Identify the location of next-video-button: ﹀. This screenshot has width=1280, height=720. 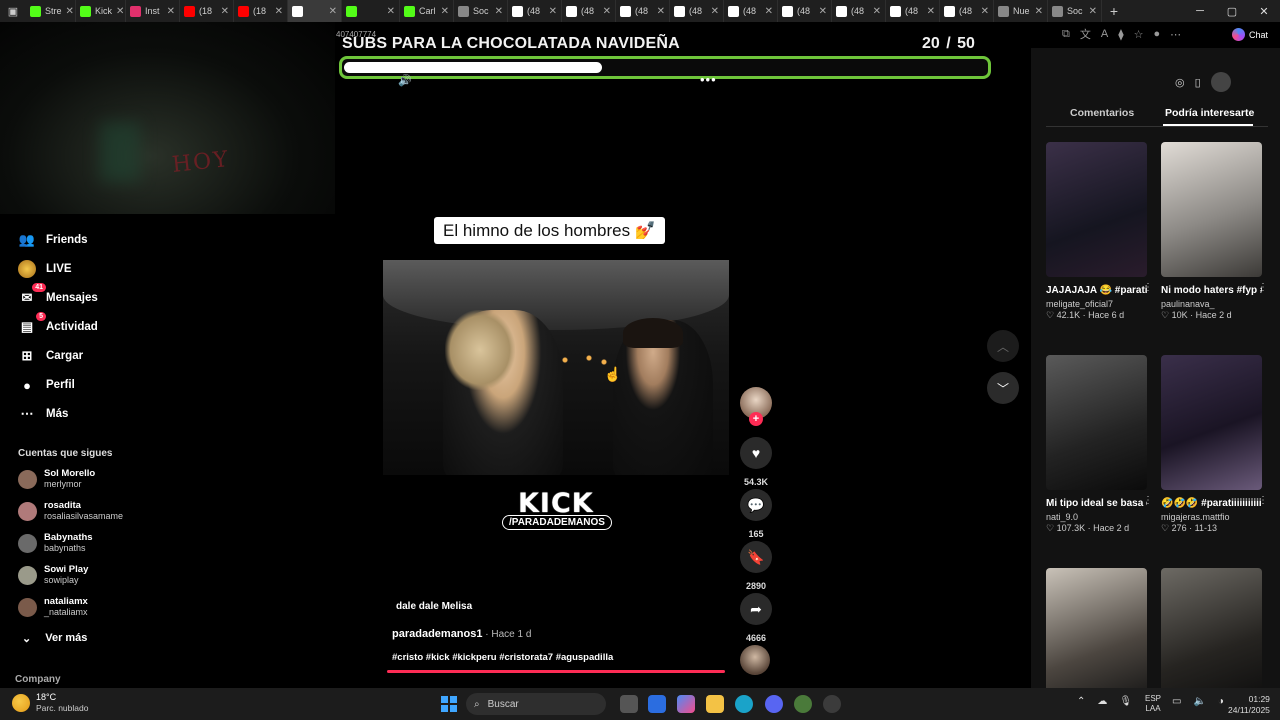
(1003, 388).